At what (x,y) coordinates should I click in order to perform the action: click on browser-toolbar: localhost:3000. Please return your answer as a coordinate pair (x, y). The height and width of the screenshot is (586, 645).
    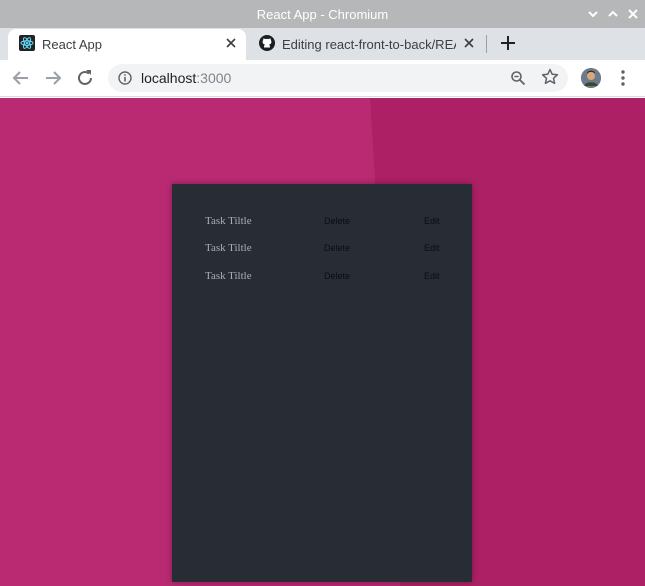
    Looking at the image, I should click on (322, 78).